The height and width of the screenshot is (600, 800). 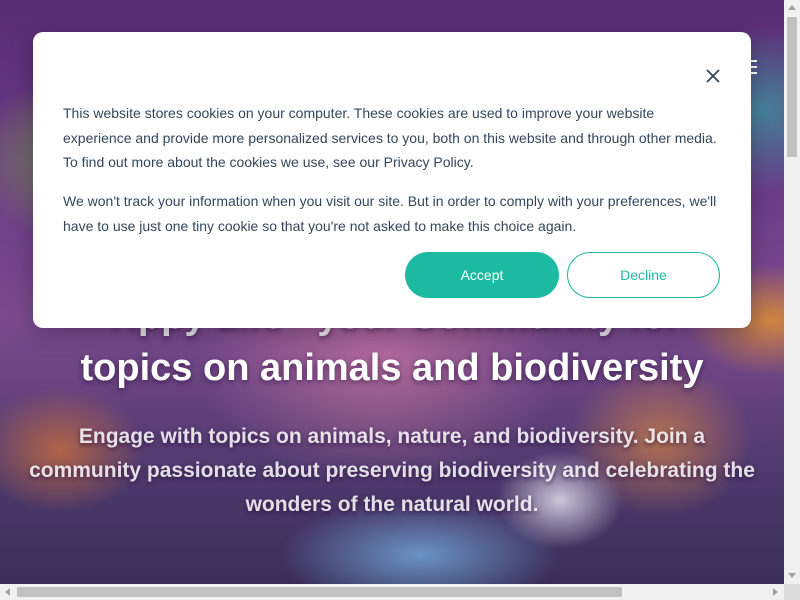 I want to click on scroll-up-icon, so click(x=792, y=7).